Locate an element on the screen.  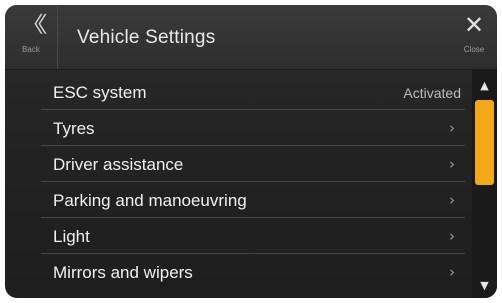
scrollbar: ▲ ▼ is located at coordinates (484, 184).